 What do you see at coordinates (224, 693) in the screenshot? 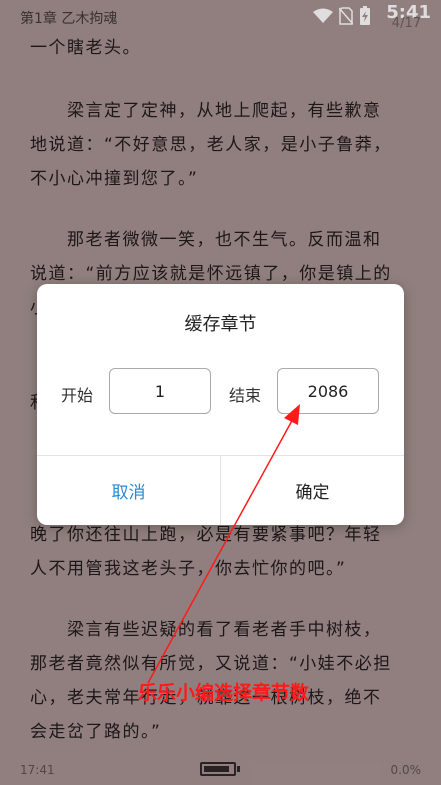
I see `annotation-label: 乐乐小编选择章节数` at bounding box center [224, 693].